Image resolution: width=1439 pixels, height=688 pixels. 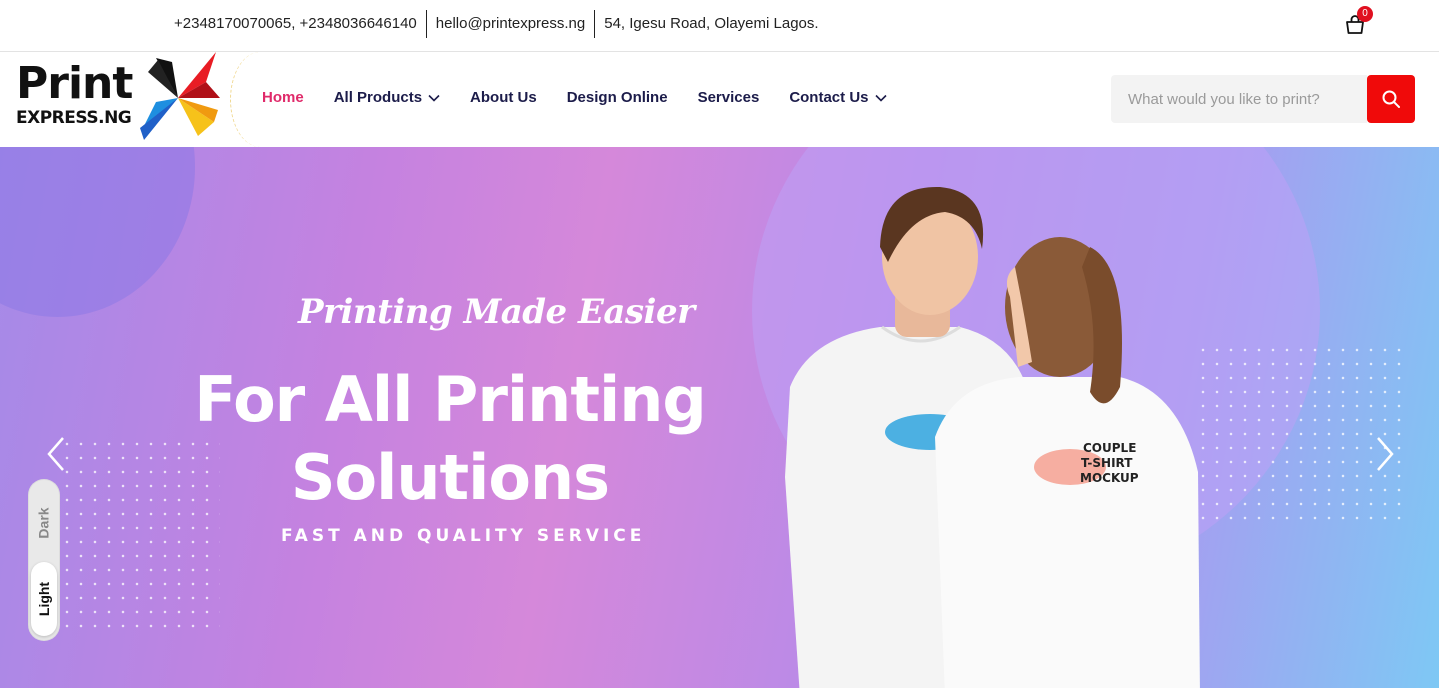 I want to click on search-button, so click(x=1391, y=99).